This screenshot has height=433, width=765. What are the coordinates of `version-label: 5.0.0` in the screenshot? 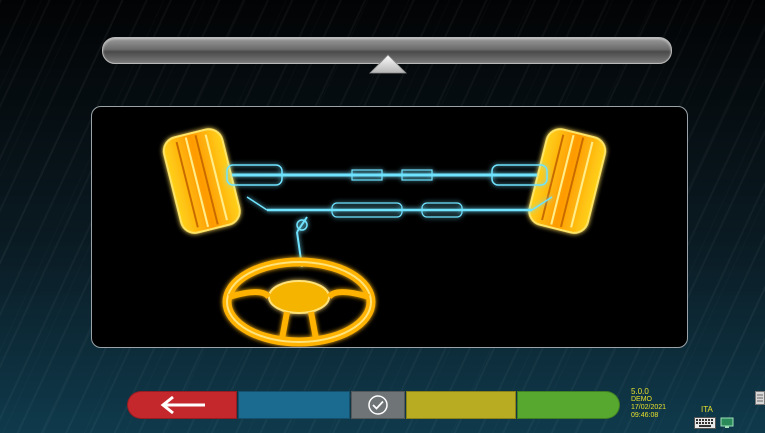 It's located at (640, 391).